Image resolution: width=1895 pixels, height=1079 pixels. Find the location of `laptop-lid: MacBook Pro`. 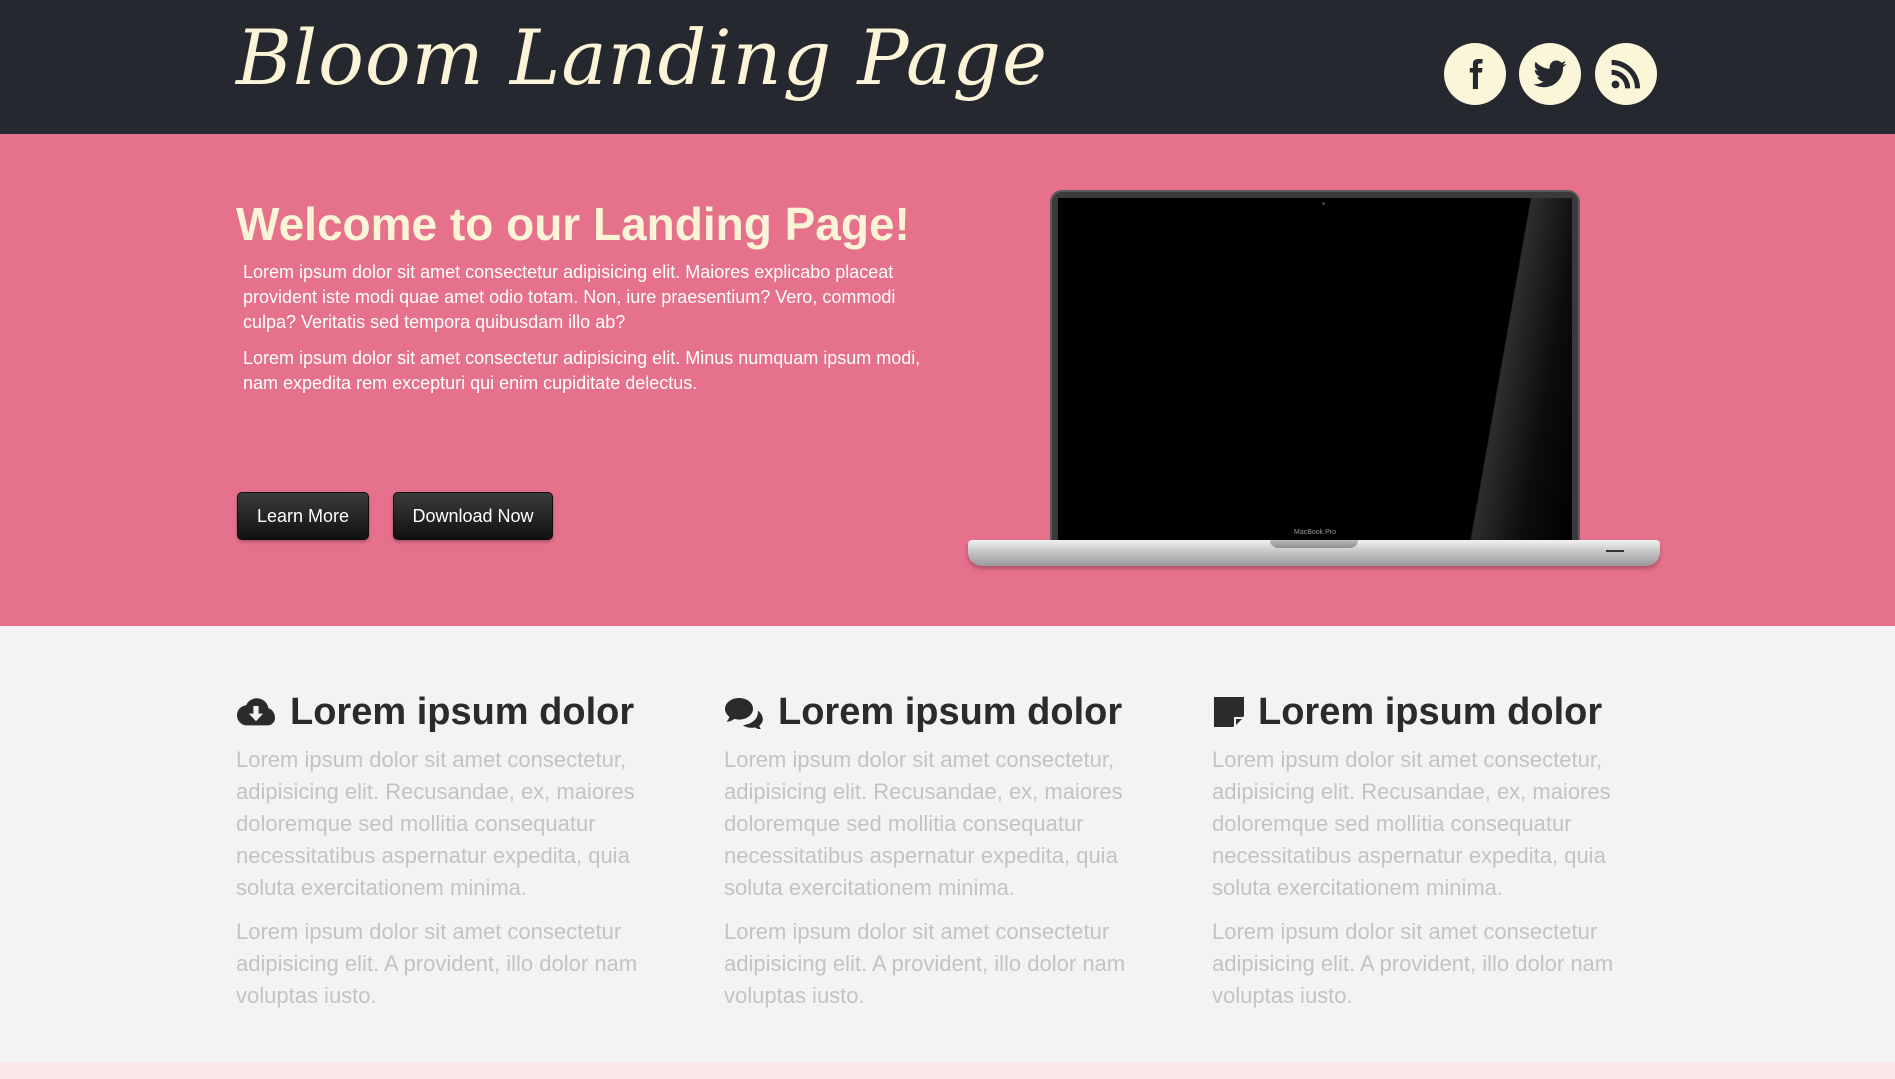

laptop-lid: MacBook Pro is located at coordinates (1315, 366).